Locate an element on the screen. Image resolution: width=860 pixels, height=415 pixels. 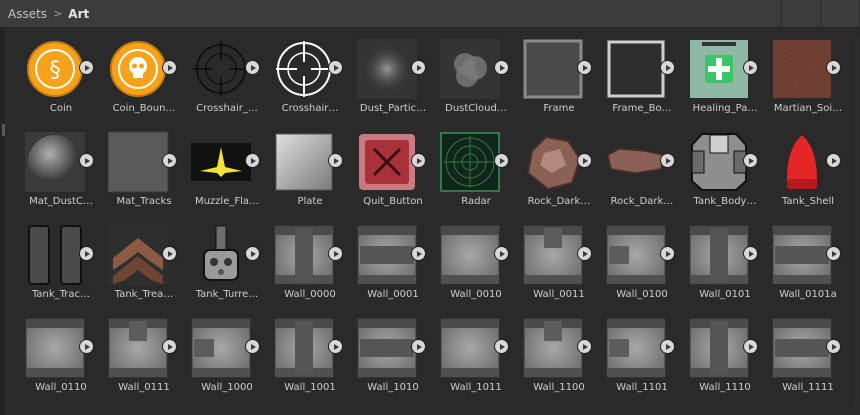
asset-tile: Wall_0001 is located at coordinates (392, 268).